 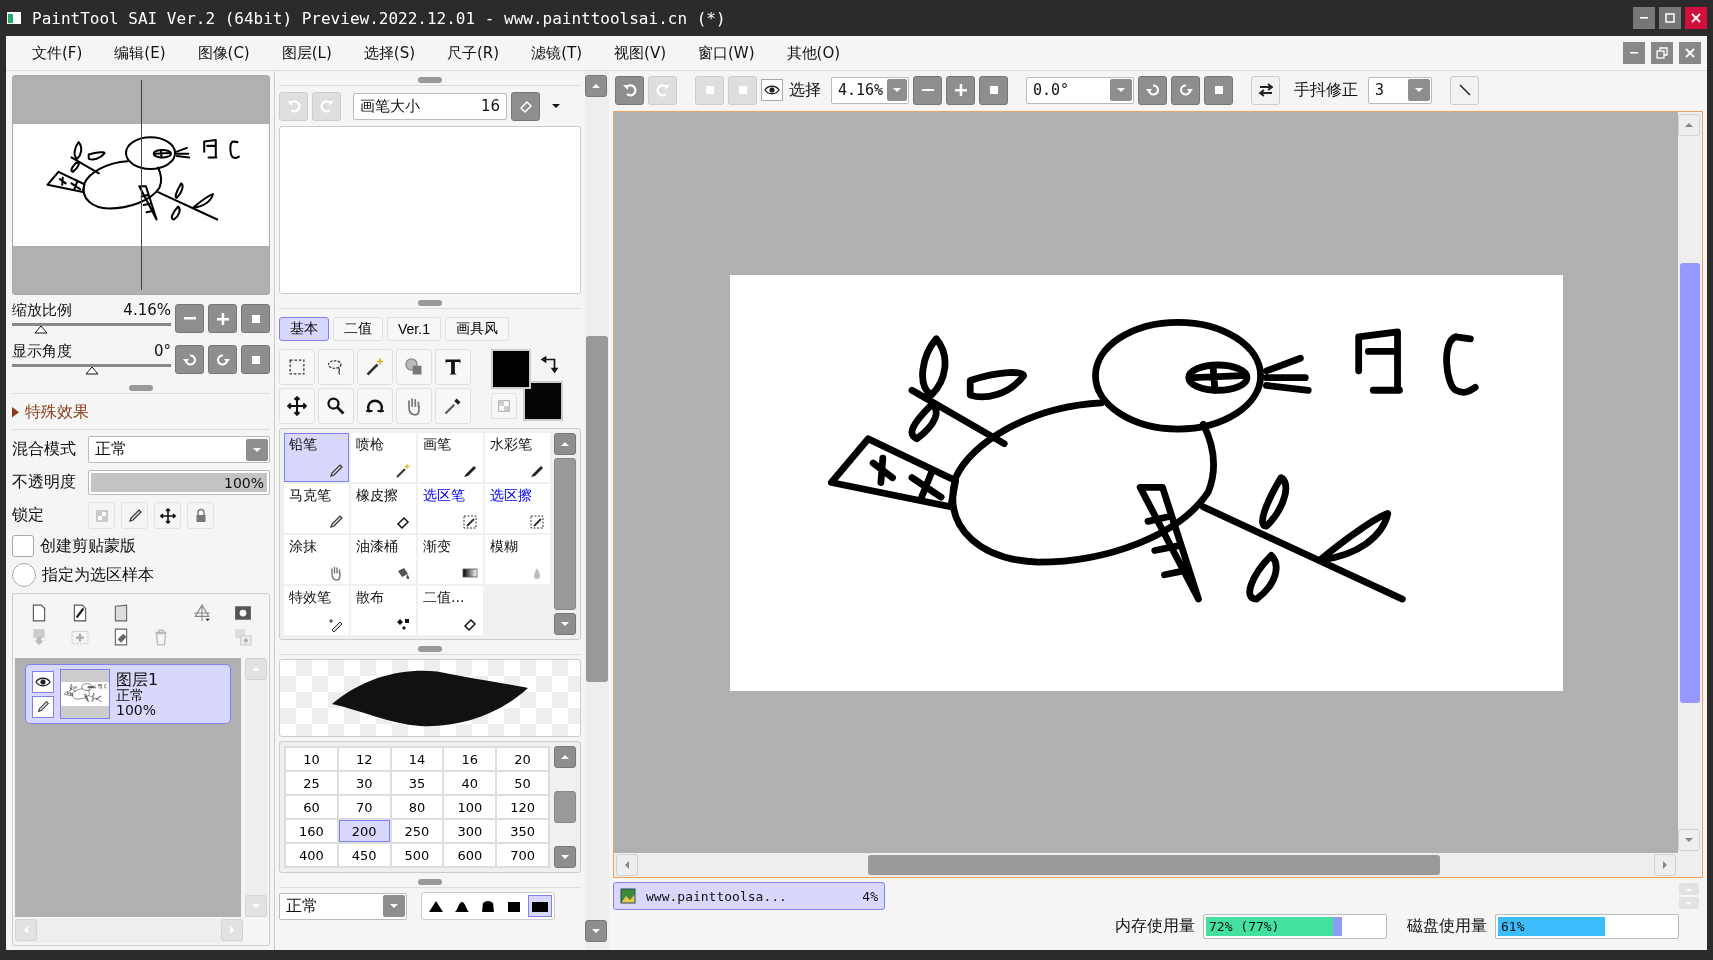 I want to click on menu-item: 编辑(E), so click(x=140, y=53).